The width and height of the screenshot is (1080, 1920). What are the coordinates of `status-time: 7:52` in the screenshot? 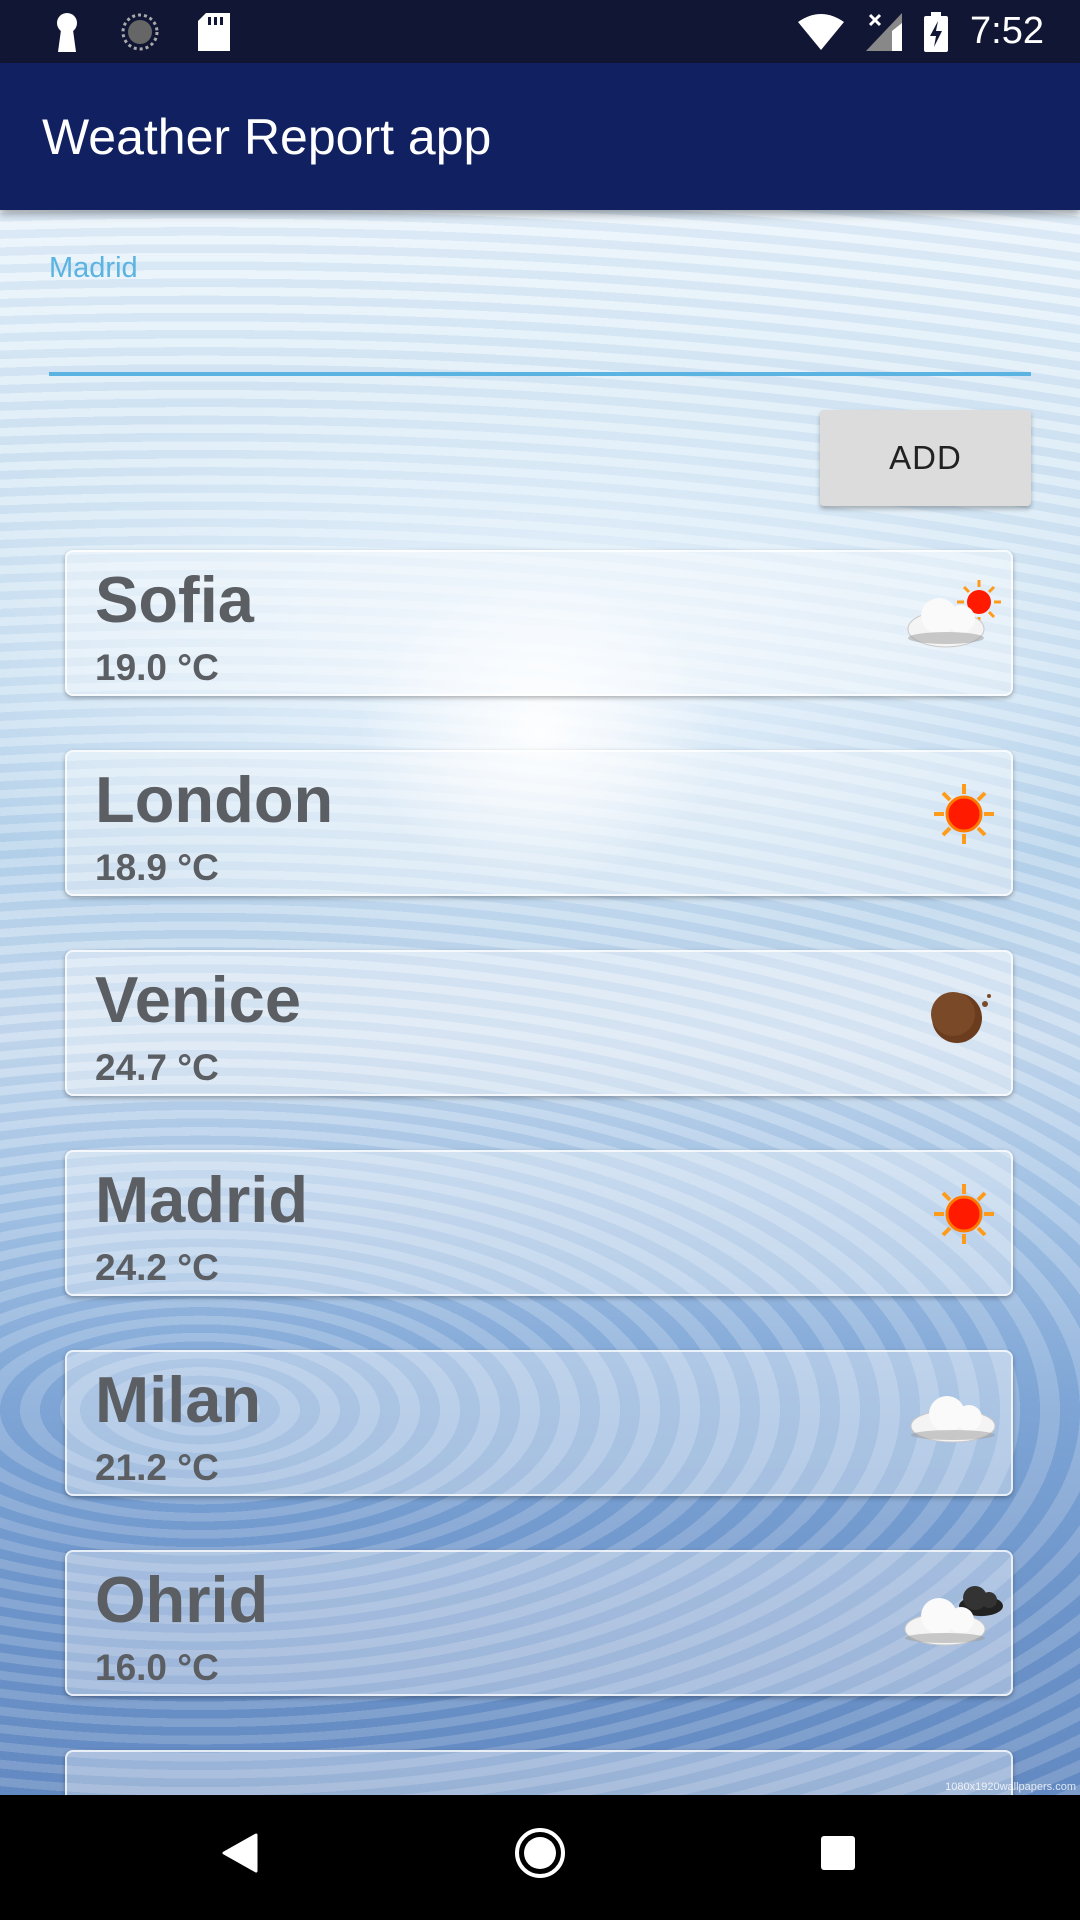 It's located at (1007, 31).